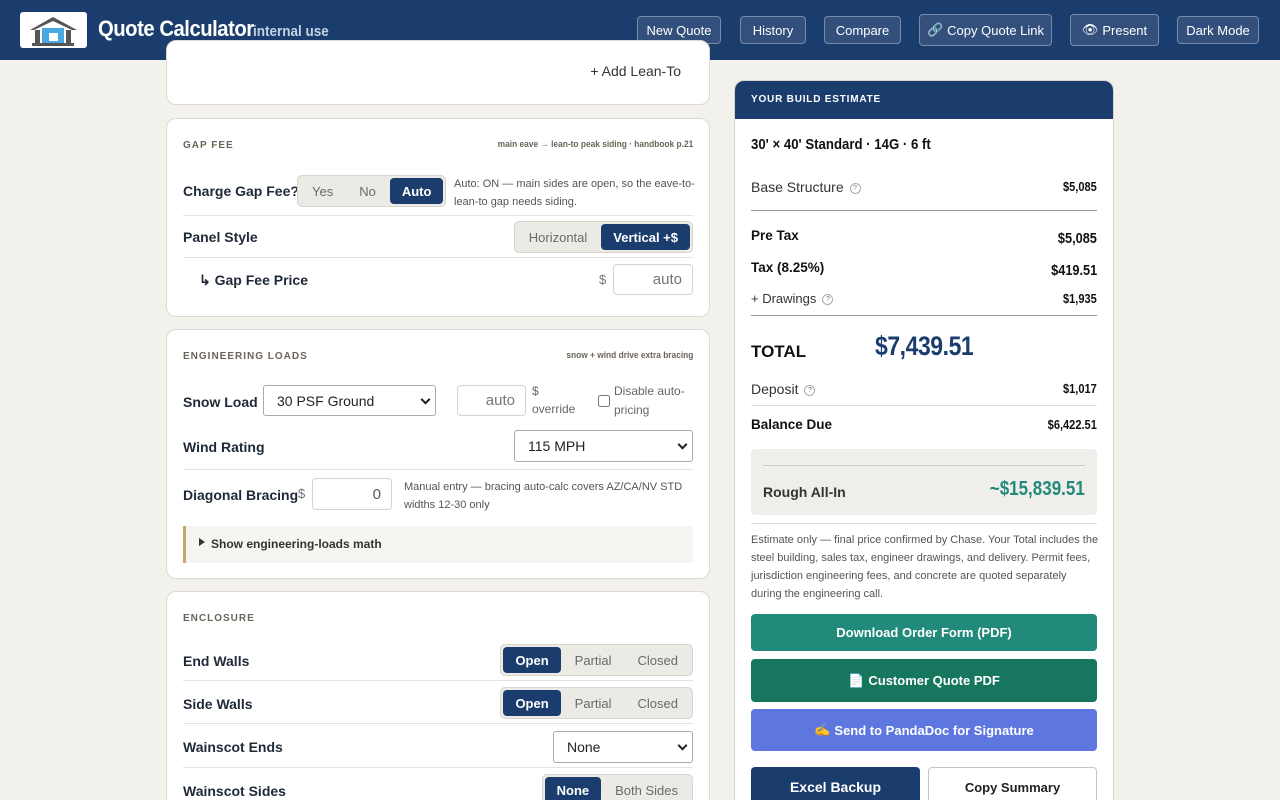 The width and height of the screenshot is (1280, 800). Describe the element at coordinates (924, 730) in the screenshot. I see `send-pandadoc-button: ✍ Send to PandaDoc for Signature` at that location.